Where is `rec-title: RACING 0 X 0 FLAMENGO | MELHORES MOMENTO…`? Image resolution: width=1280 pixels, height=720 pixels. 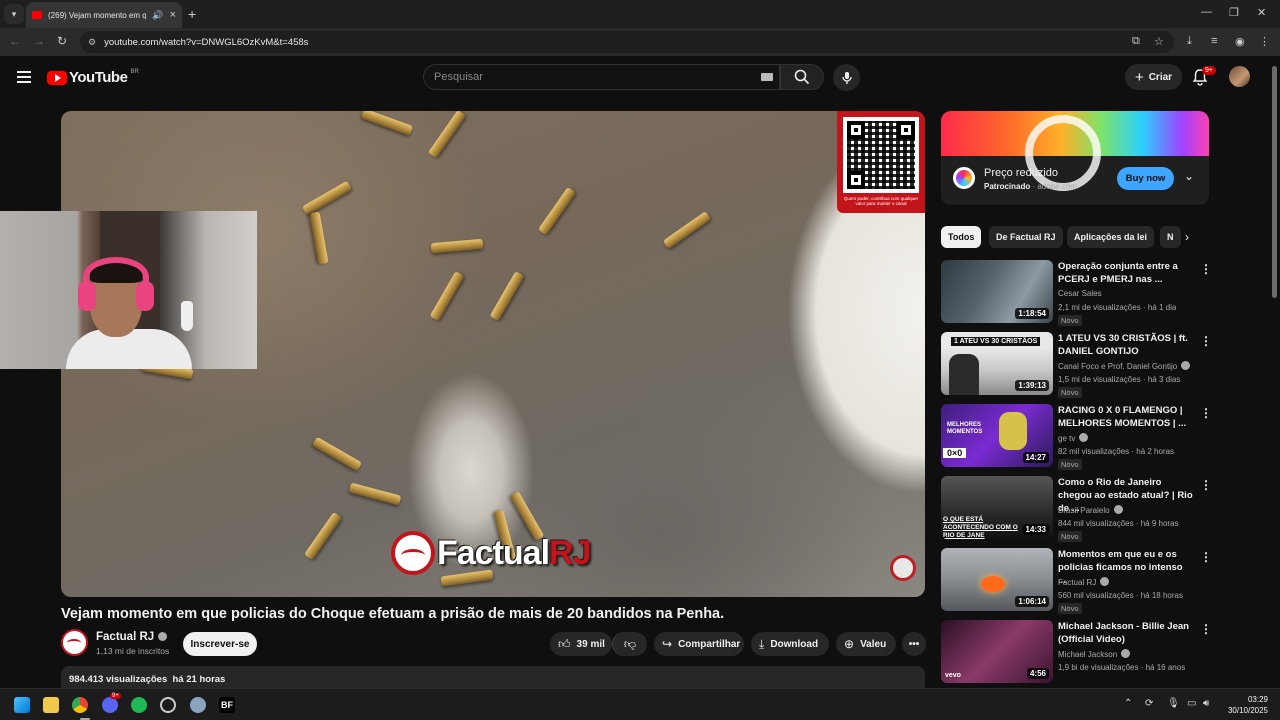 rec-title: RACING 0 X 0 FLAMENGO | MELHORES MOMENTO… is located at coordinates (1125, 417).